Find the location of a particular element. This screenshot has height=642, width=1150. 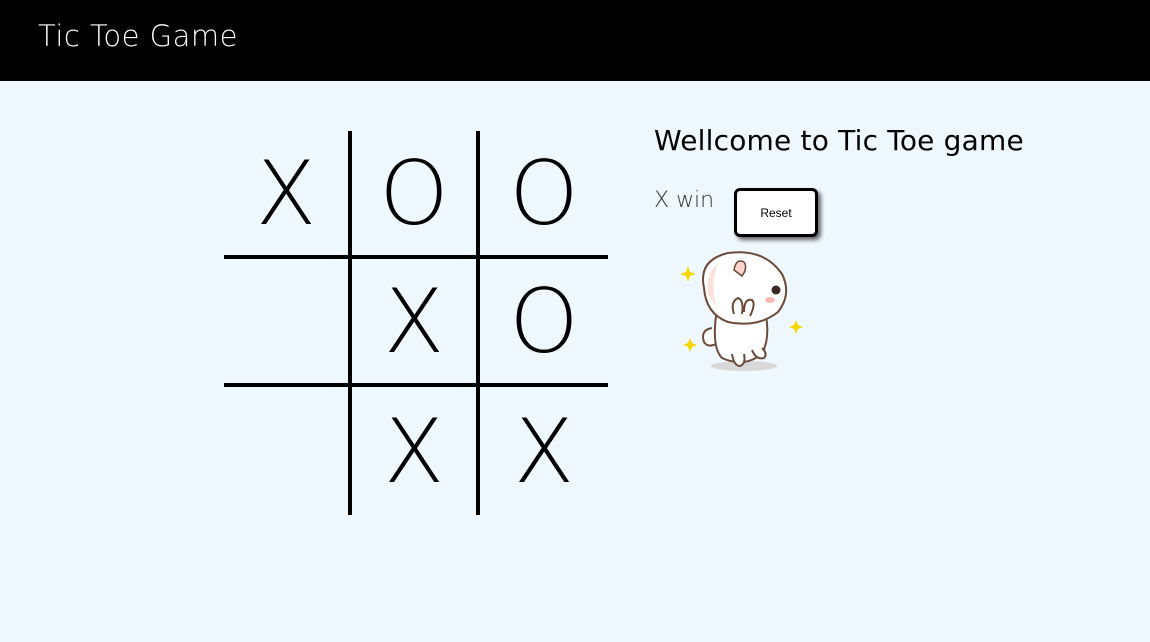

status-row: X win is located at coordinates (684, 200).